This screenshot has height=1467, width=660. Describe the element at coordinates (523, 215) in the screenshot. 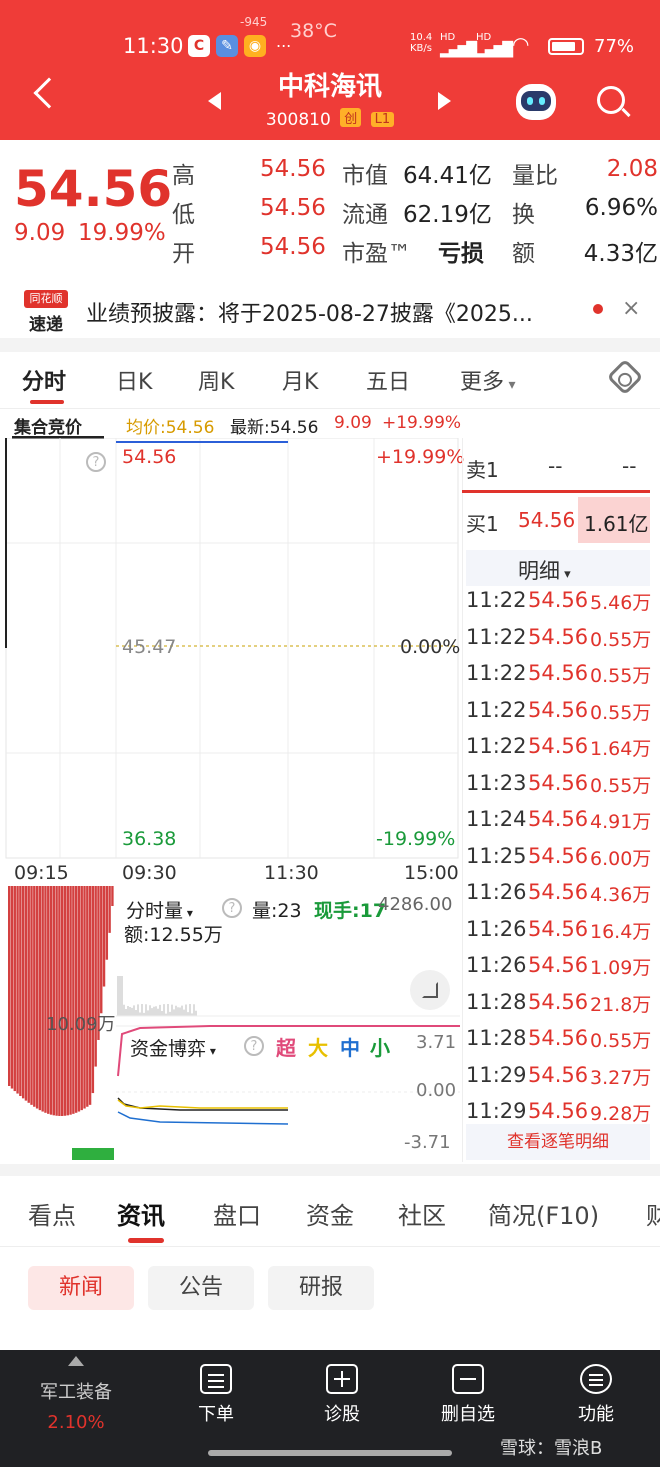

I see `turnover-label: 换` at that location.